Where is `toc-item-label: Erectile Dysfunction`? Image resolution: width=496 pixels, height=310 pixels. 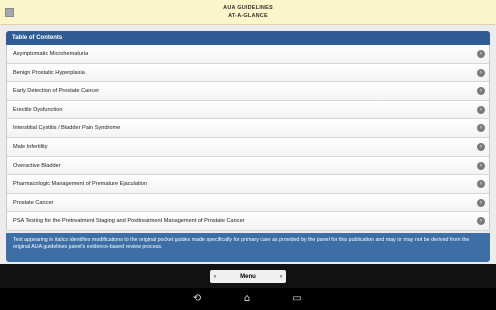
toc-item-label: Erectile Dysfunction is located at coordinates (38, 109).